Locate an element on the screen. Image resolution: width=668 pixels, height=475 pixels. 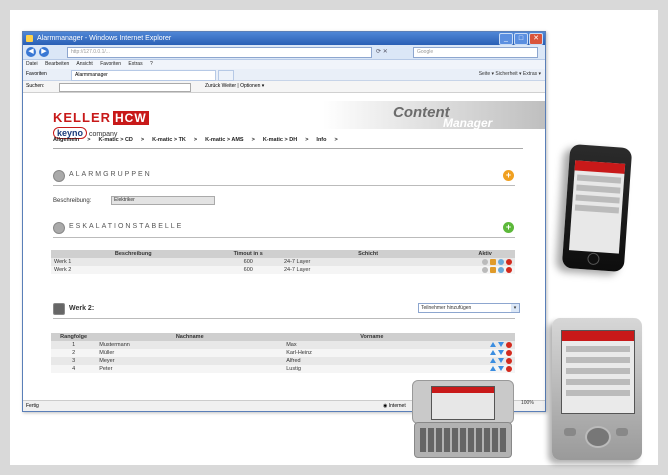
select-value: Teilnehmer hinzufügen is located at coordinates (446, 308).